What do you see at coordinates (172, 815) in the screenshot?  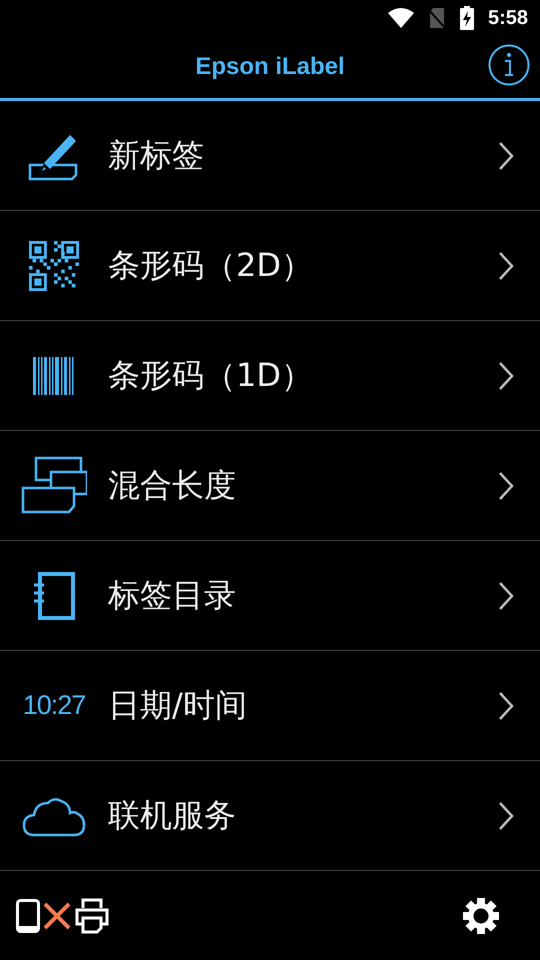 I see `menu-label: 联机服务` at bounding box center [172, 815].